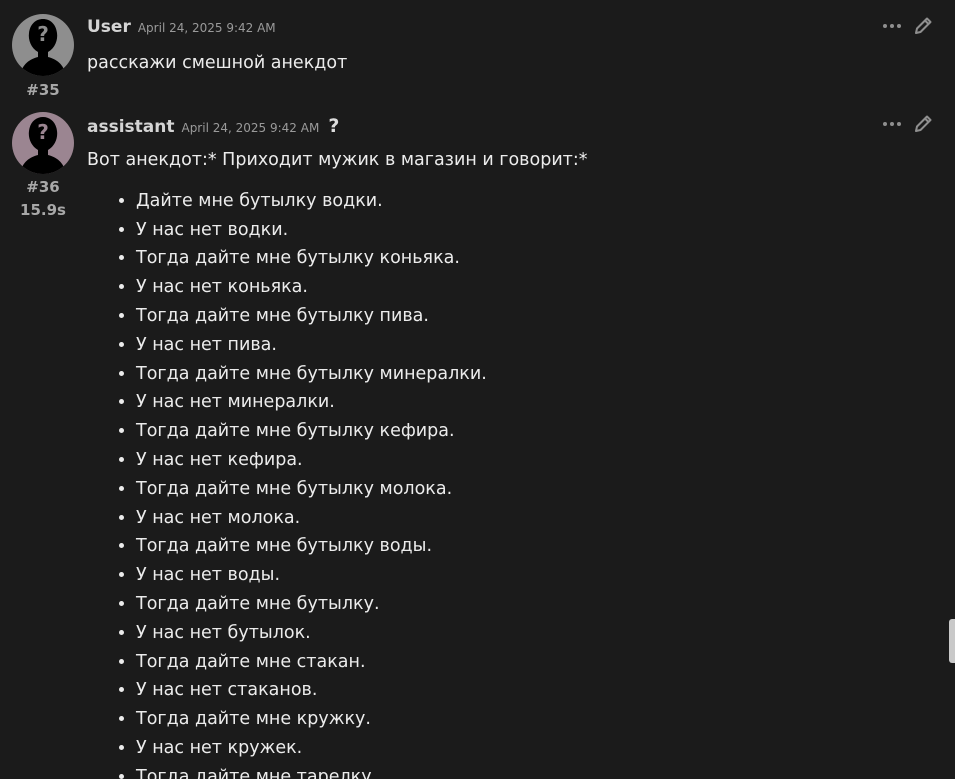  I want to click on list-item: У нас нет коньяка., so click(535, 287).